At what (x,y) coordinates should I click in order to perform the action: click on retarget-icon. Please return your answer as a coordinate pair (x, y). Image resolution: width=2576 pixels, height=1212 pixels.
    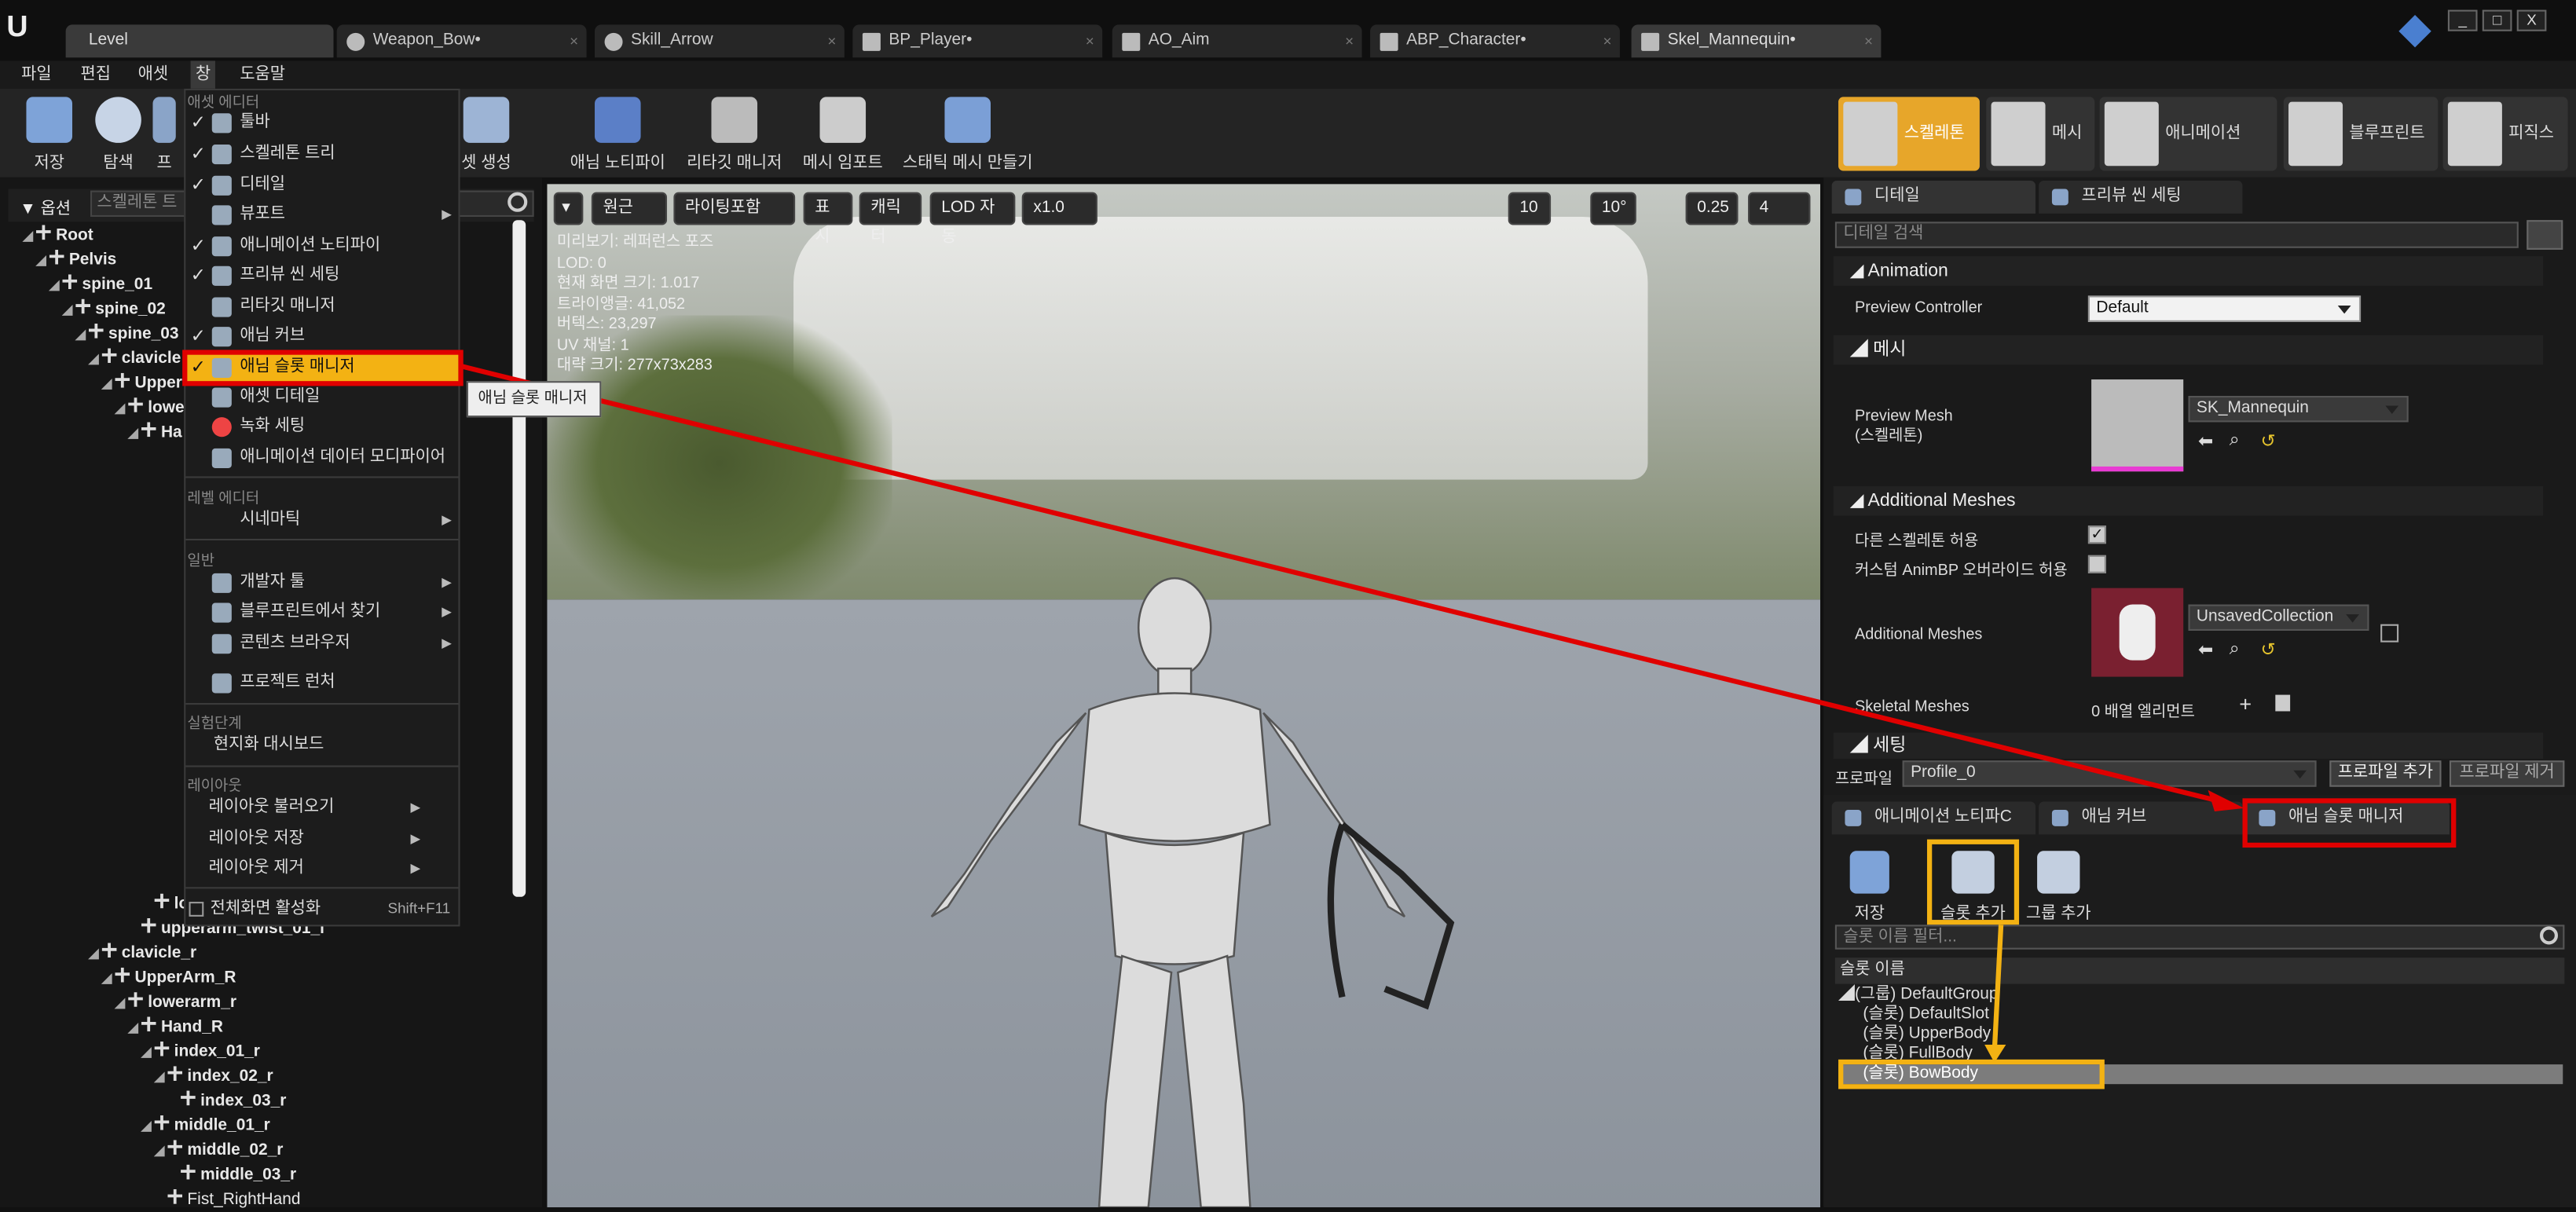
    Looking at the image, I should click on (221, 307).